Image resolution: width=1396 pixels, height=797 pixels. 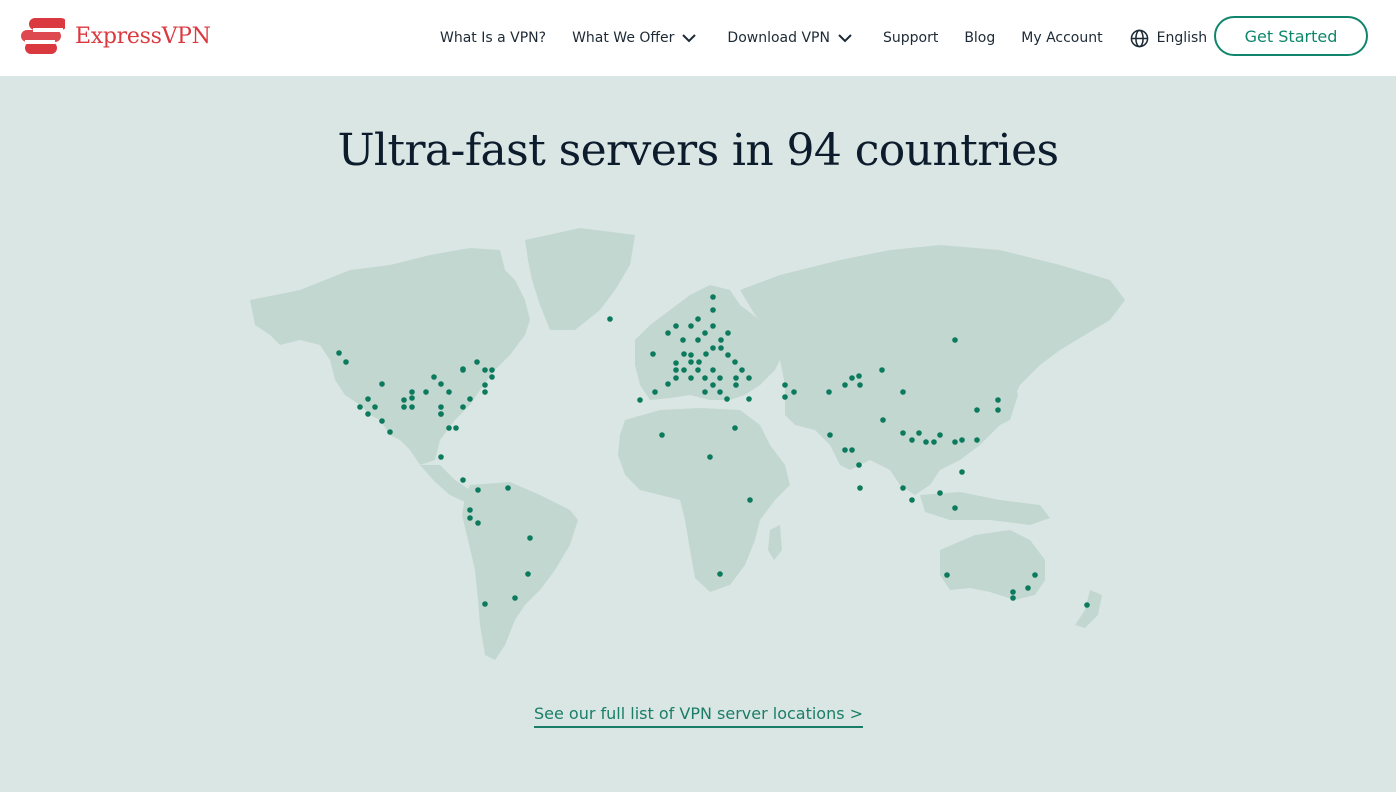 What do you see at coordinates (520, 571) in the screenshot?
I see `south-america-shape` at bounding box center [520, 571].